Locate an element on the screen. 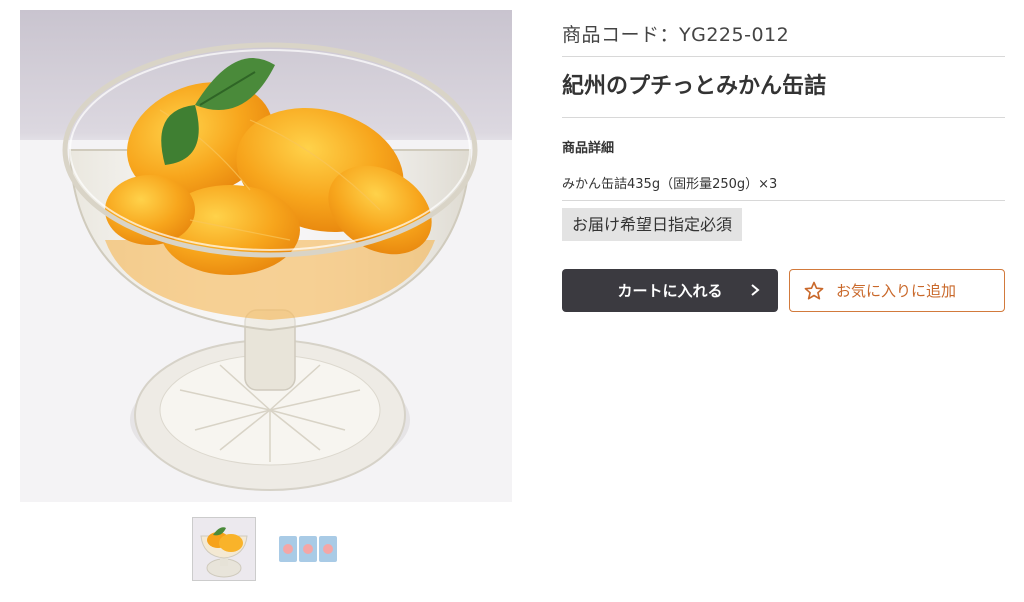 The width and height of the screenshot is (1024, 602). detail-heading: 商品詳細 is located at coordinates (588, 148).